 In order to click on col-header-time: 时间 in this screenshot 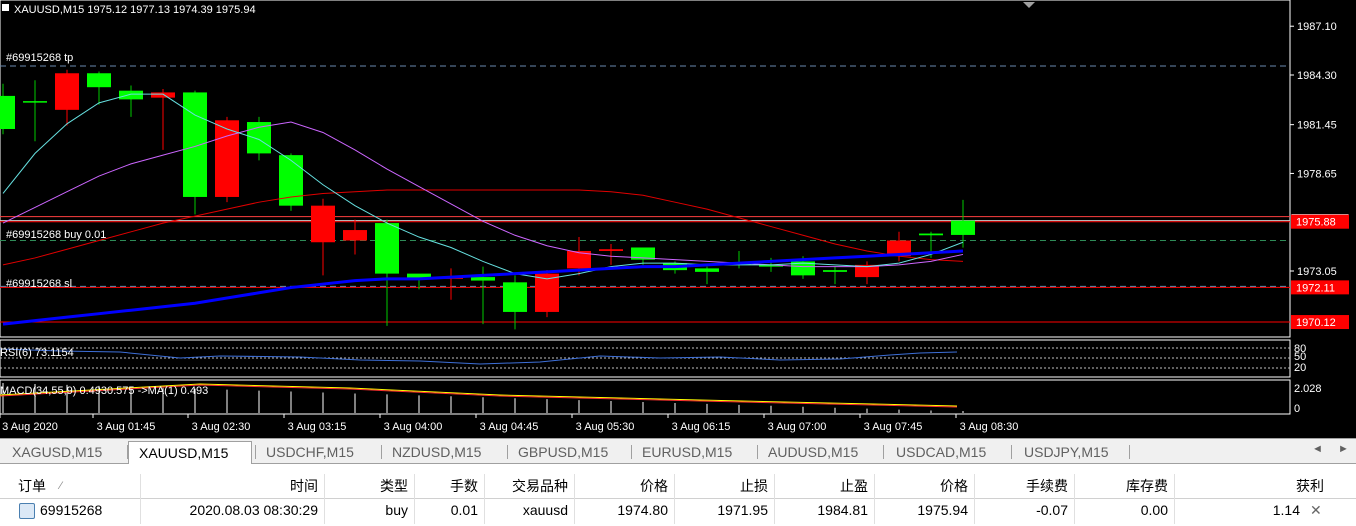, I will do `click(234, 486)`.